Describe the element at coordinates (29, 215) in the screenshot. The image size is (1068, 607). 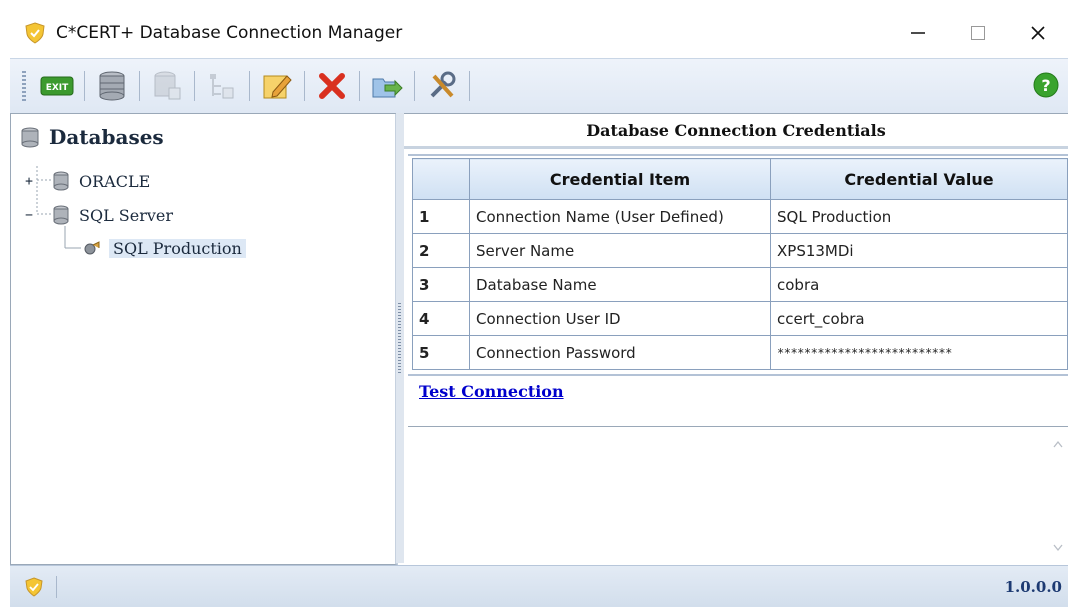
I see `collapse-icon: −` at that location.